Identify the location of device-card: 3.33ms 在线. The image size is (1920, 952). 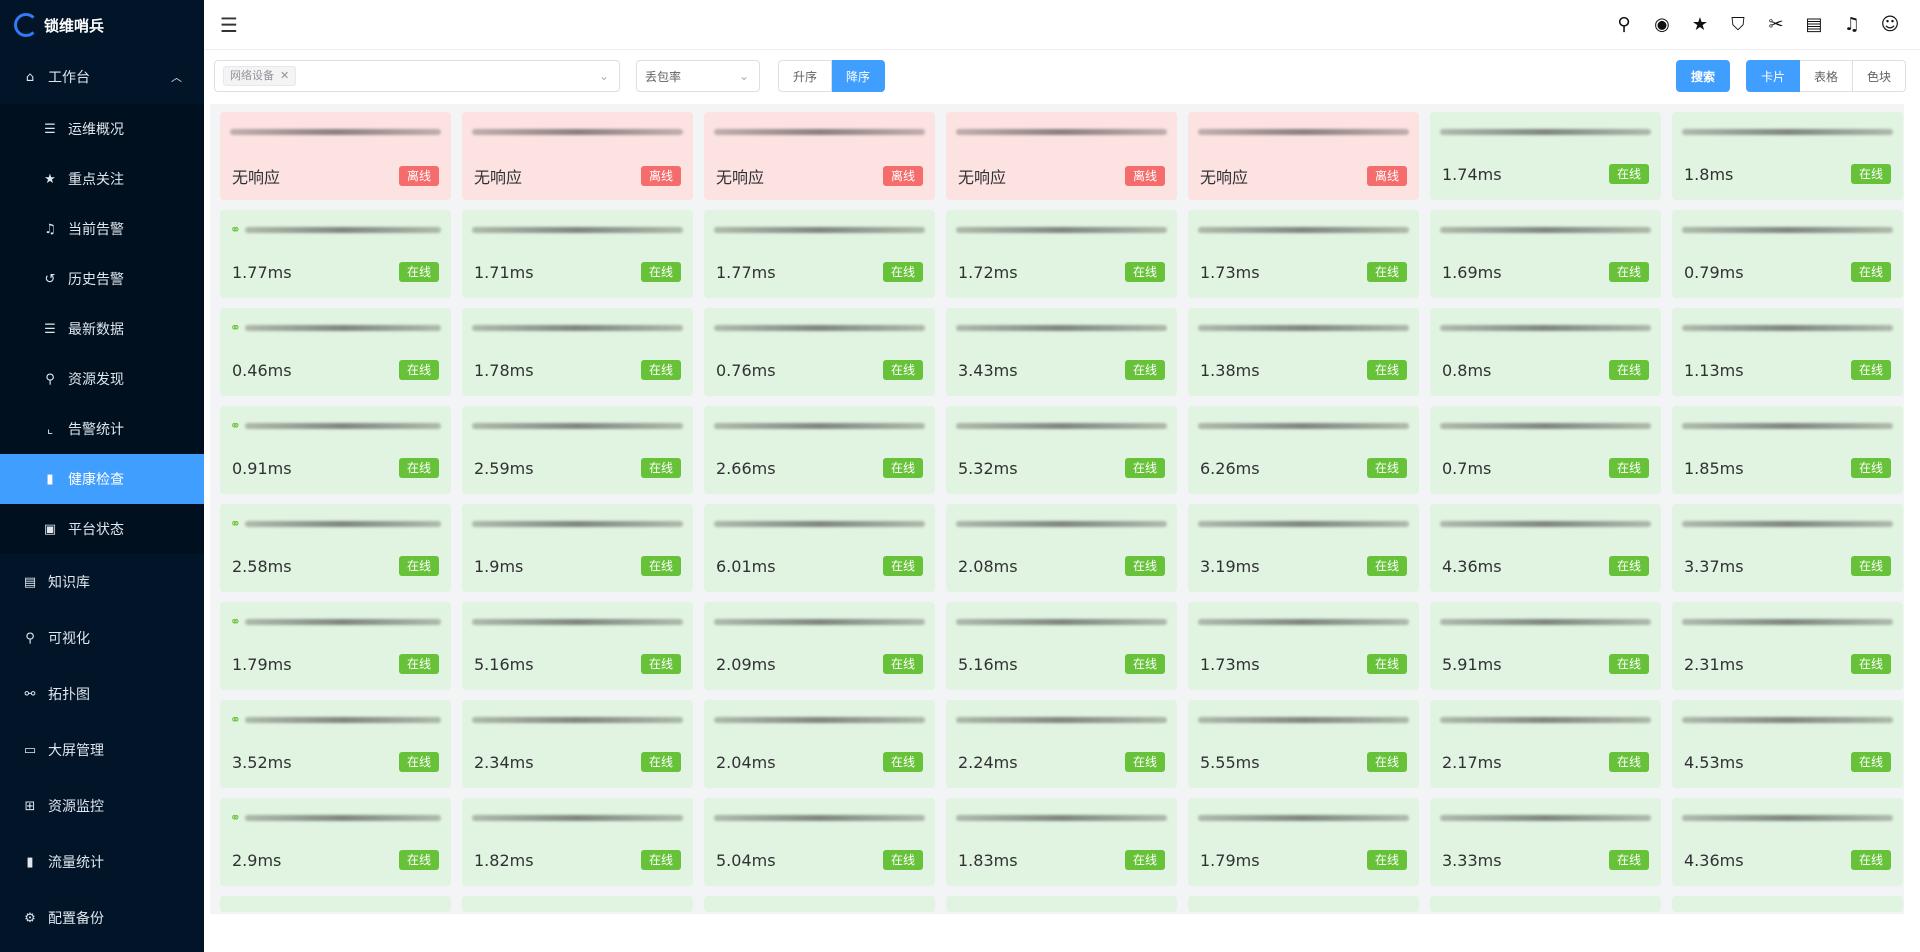
(1545, 842).